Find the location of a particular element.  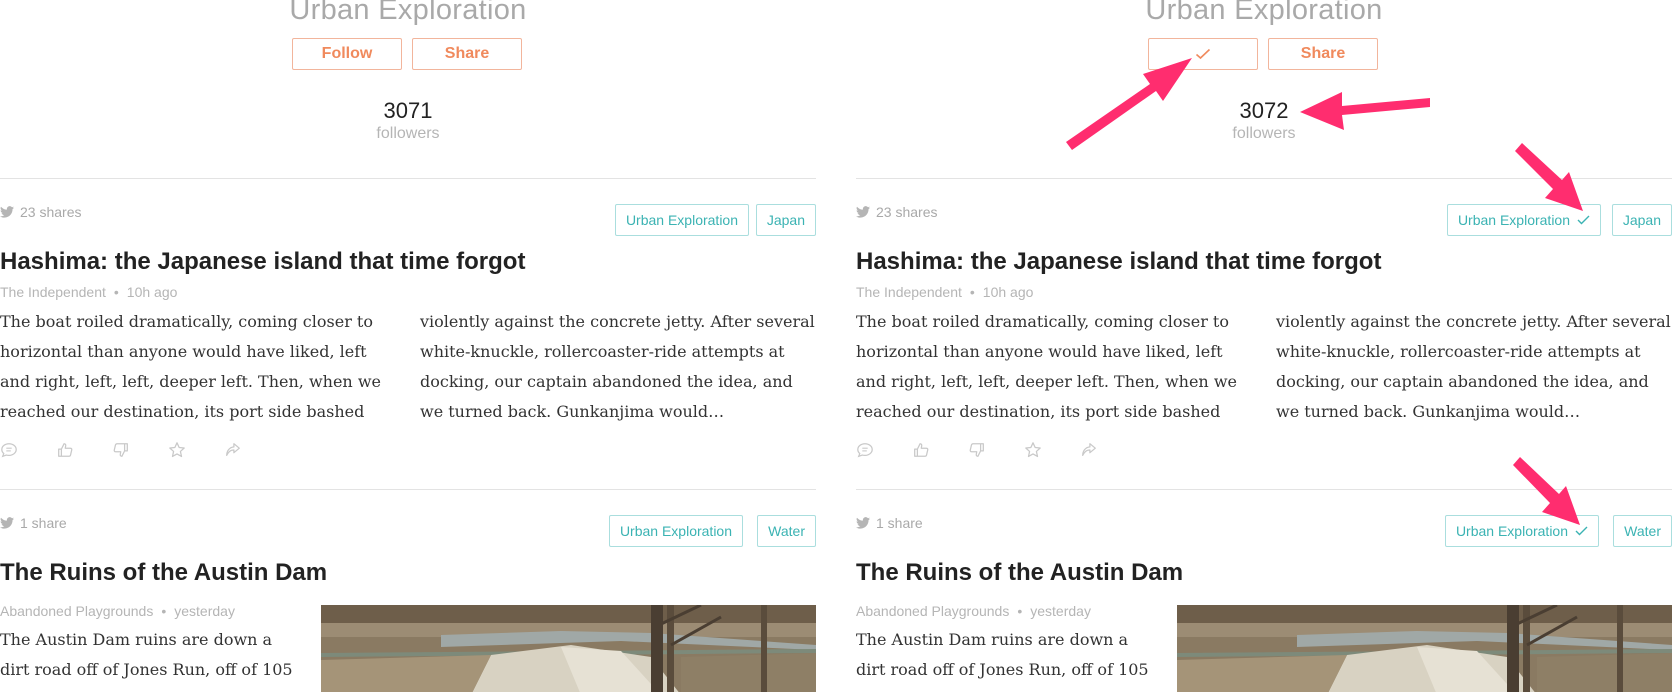

following-button is located at coordinates (1203, 54).